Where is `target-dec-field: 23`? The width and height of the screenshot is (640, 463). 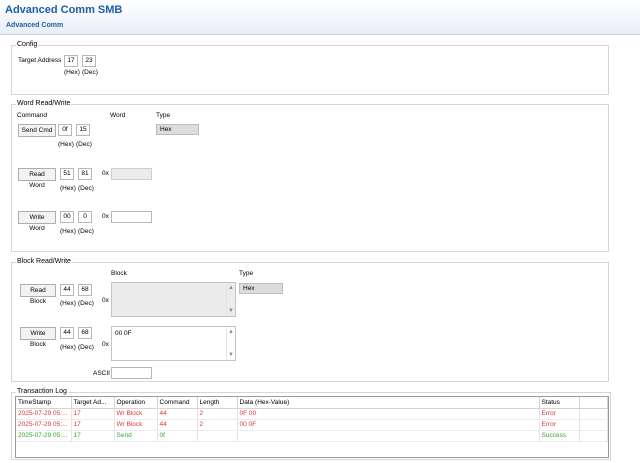 target-dec-field: 23 is located at coordinates (89, 61).